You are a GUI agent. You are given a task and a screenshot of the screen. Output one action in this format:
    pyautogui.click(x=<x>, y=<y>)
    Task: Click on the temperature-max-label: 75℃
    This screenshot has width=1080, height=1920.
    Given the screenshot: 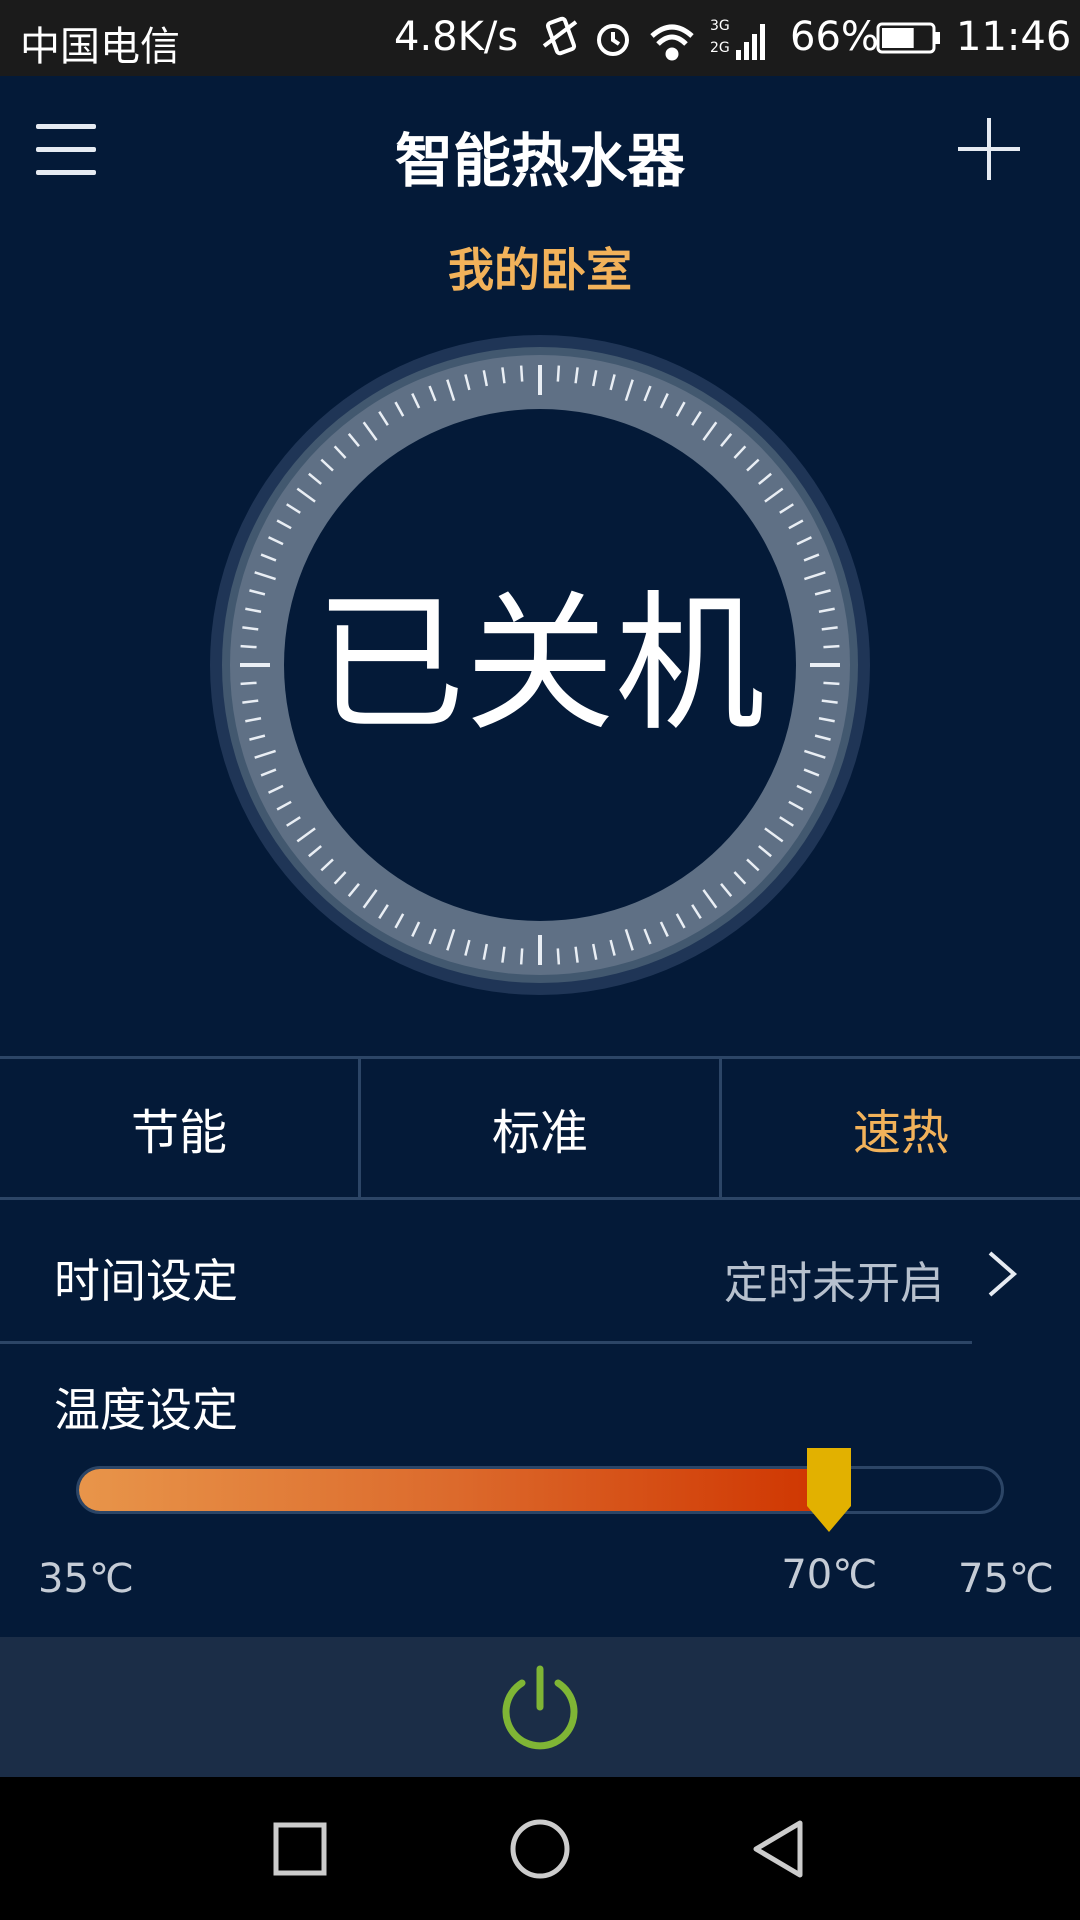 What is the action you would take?
    pyautogui.click(x=1006, y=1579)
    